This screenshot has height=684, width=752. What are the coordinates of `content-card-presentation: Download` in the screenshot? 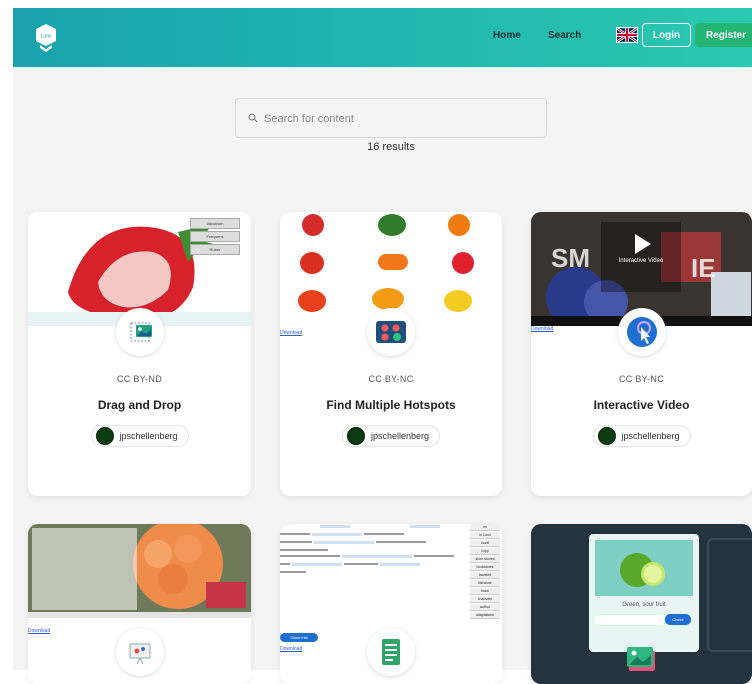 It's located at (139, 604).